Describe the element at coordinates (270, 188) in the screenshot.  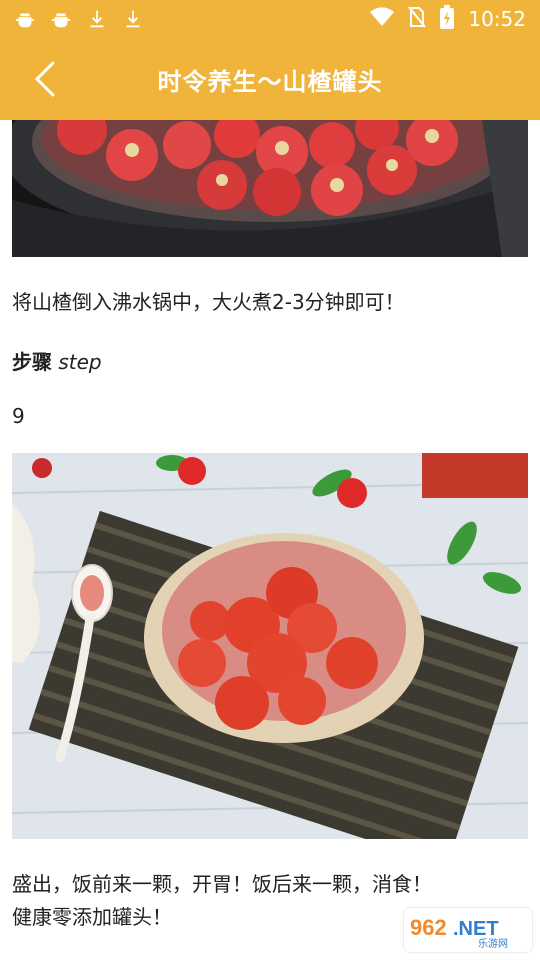
I see `boiling-hawthorn-image` at that location.